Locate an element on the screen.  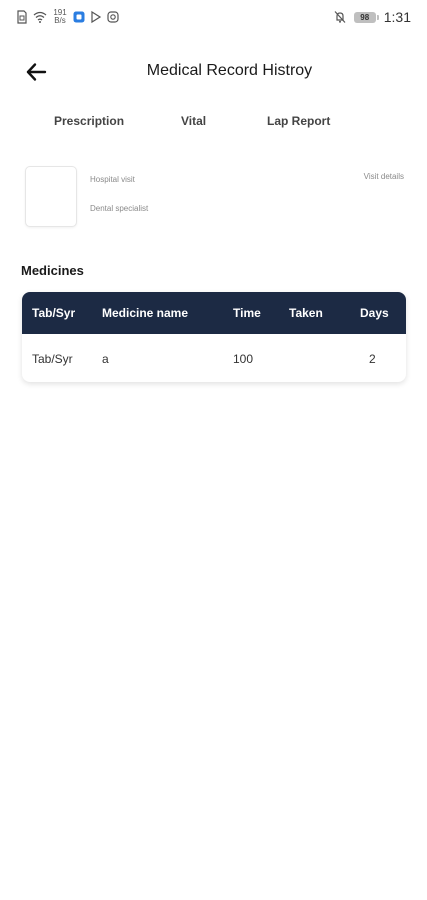
status-time: 1:31 is located at coordinates (397, 17).